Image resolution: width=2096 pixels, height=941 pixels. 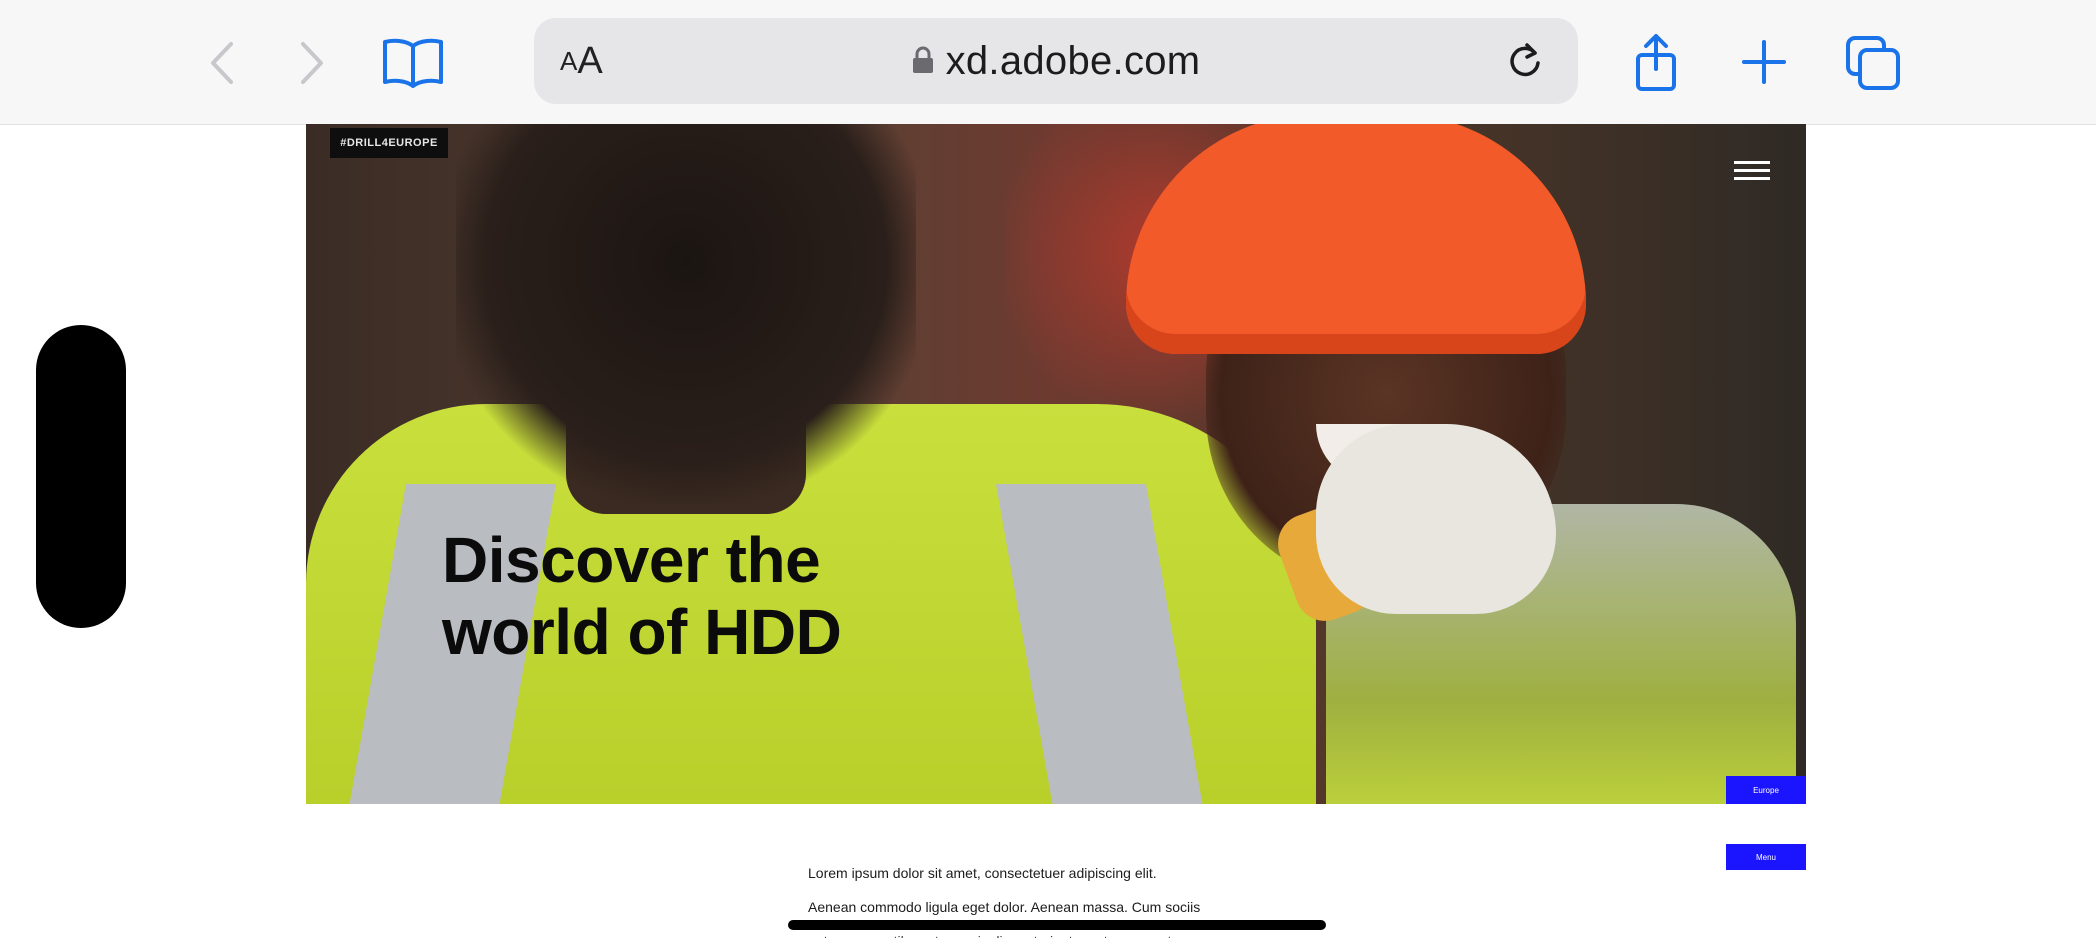 What do you see at coordinates (923, 61) in the screenshot?
I see `lock-icon` at bounding box center [923, 61].